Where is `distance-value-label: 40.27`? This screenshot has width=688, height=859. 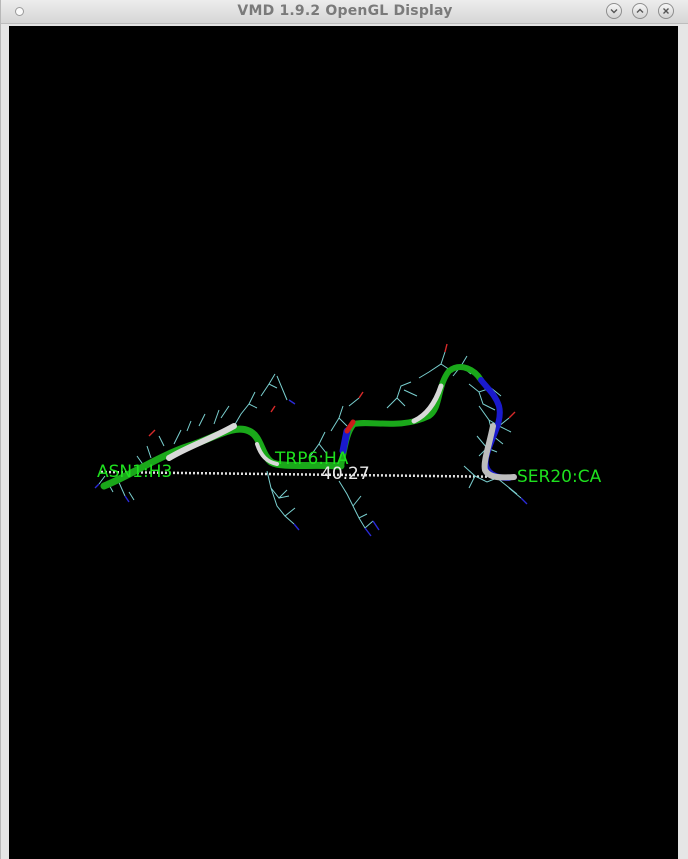
distance-value-label: 40.27 is located at coordinates (345, 474).